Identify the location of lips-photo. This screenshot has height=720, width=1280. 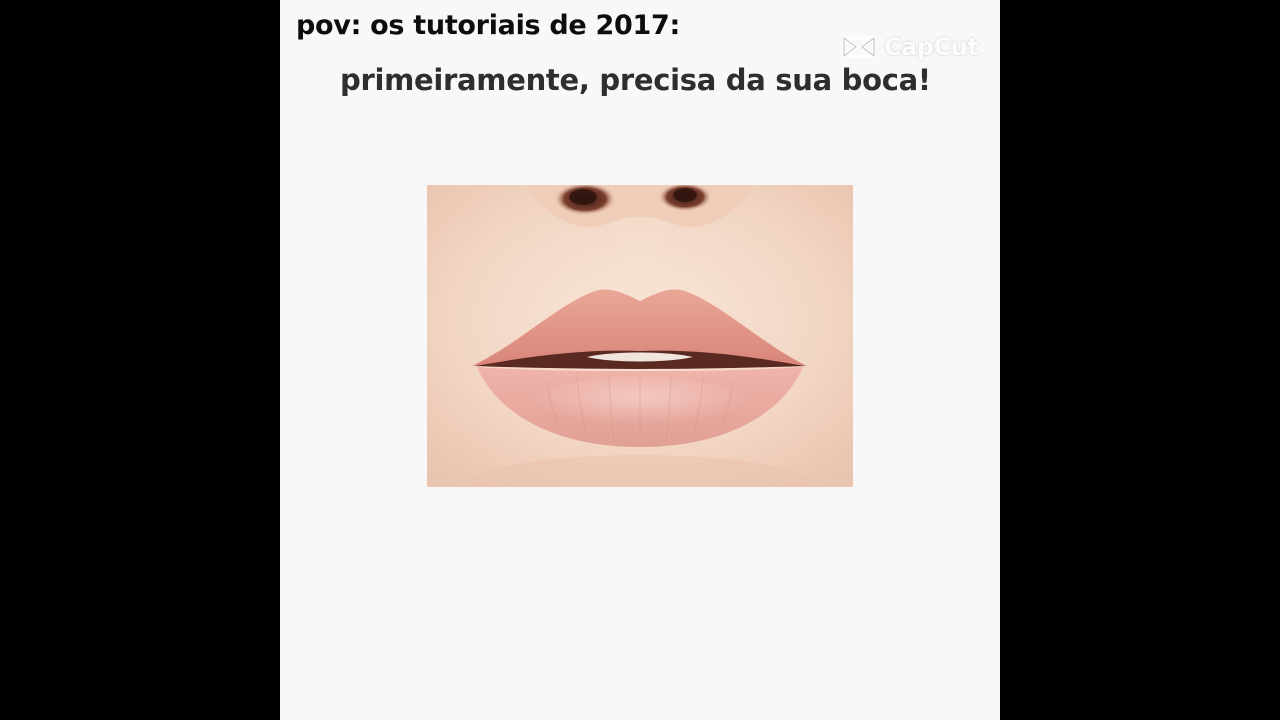
(640, 336).